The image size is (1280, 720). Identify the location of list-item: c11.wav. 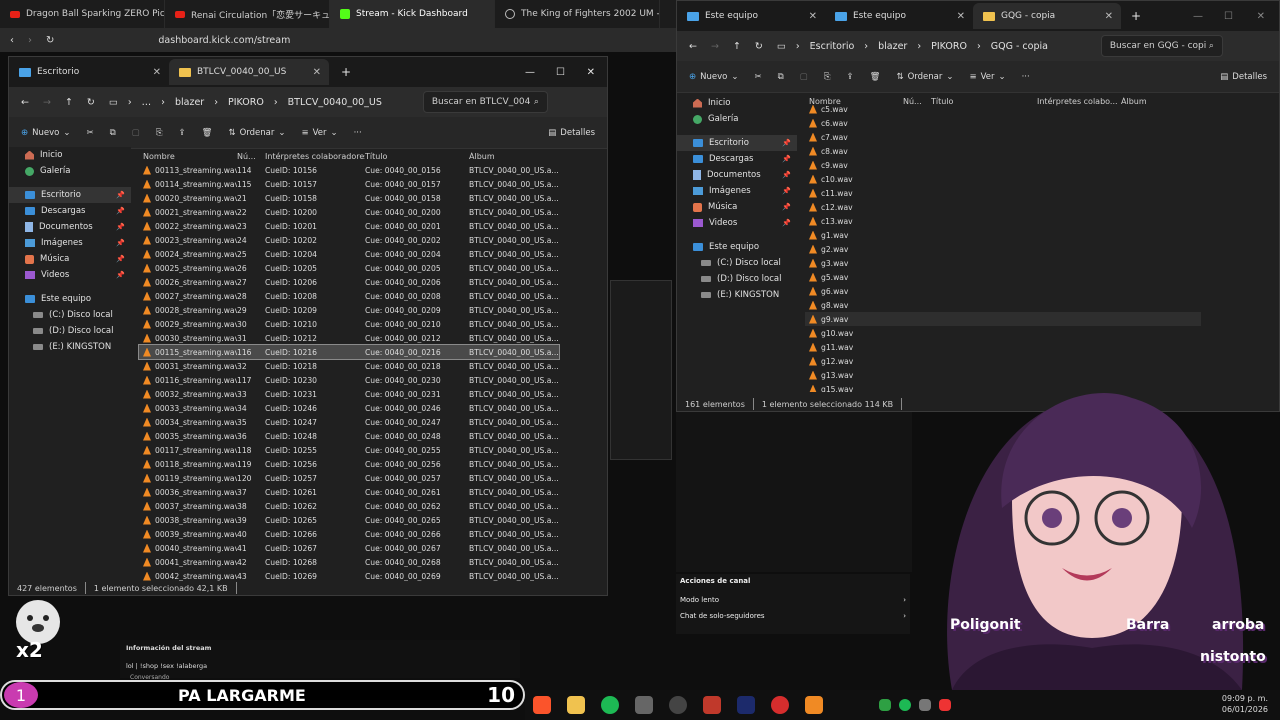
(1003, 193).